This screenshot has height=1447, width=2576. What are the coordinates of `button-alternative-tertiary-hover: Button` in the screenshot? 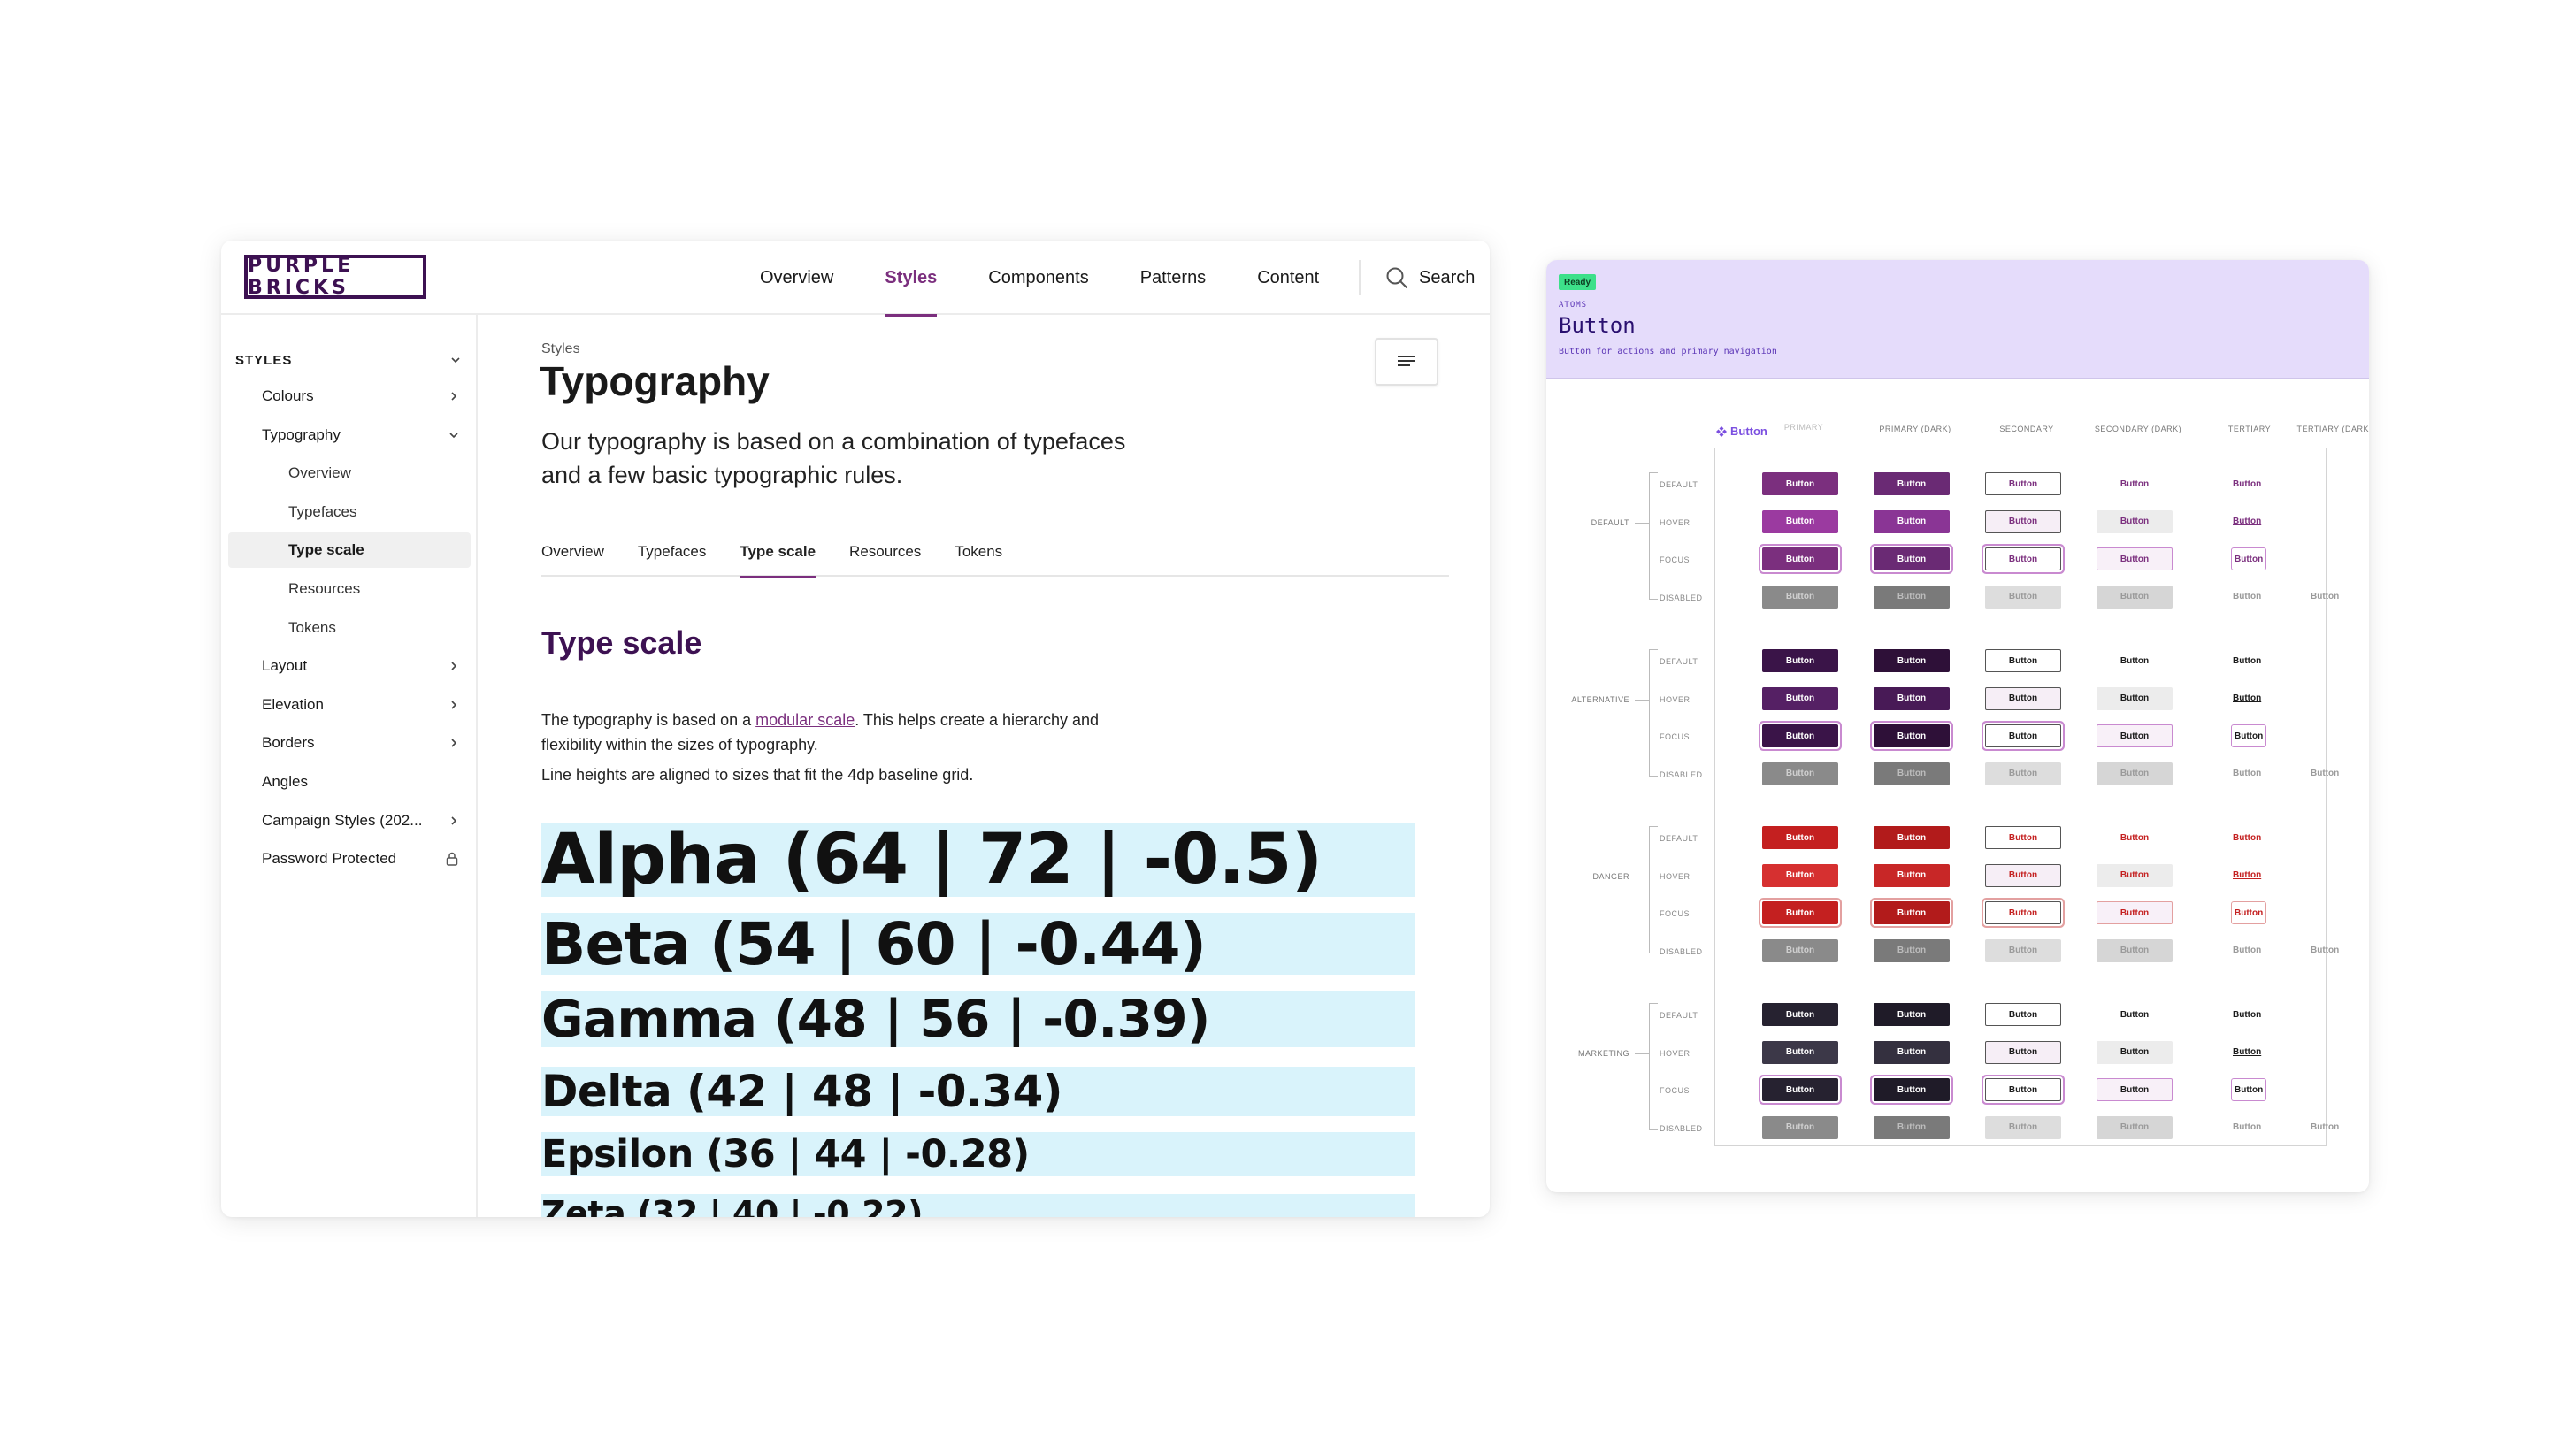 It's located at (2247, 698).